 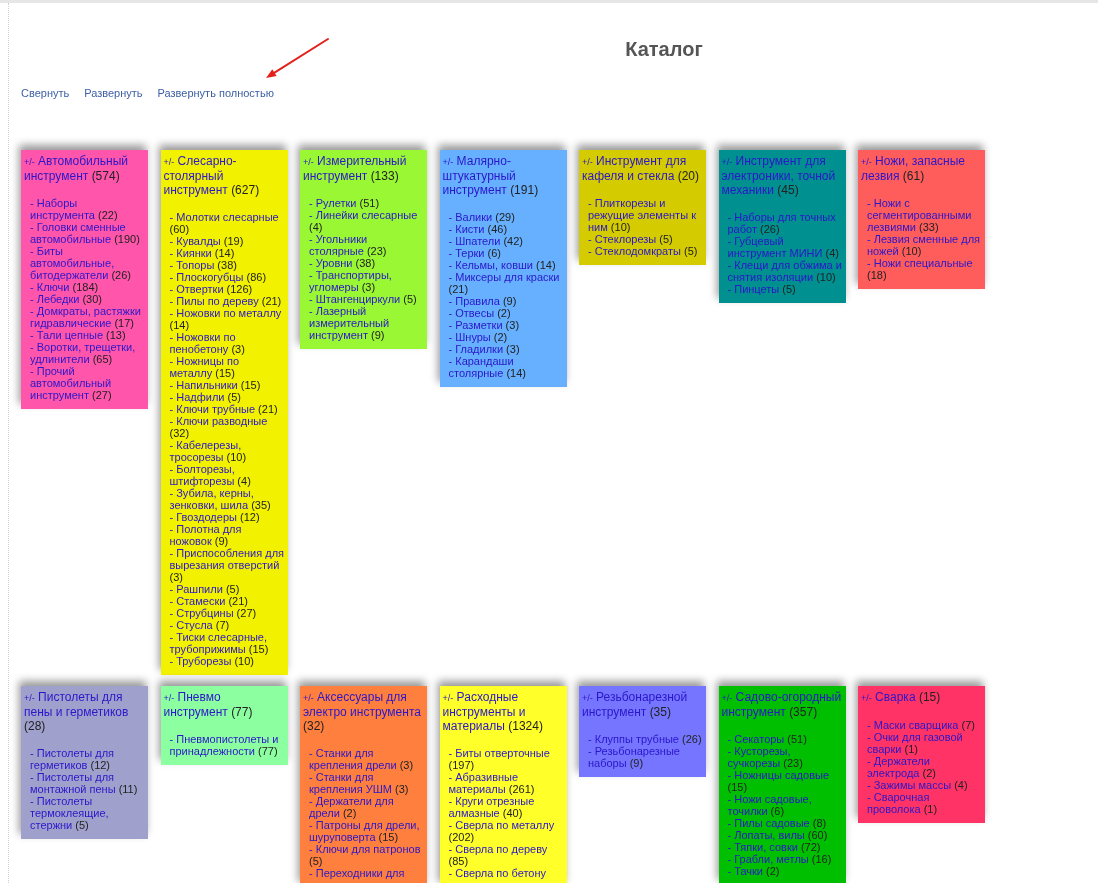 What do you see at coordinates (87, 263) in the screenshot?
I see `subcategory-link: - Биты автомобильные, битодержатели (26)` at bounding box center [87, 263].